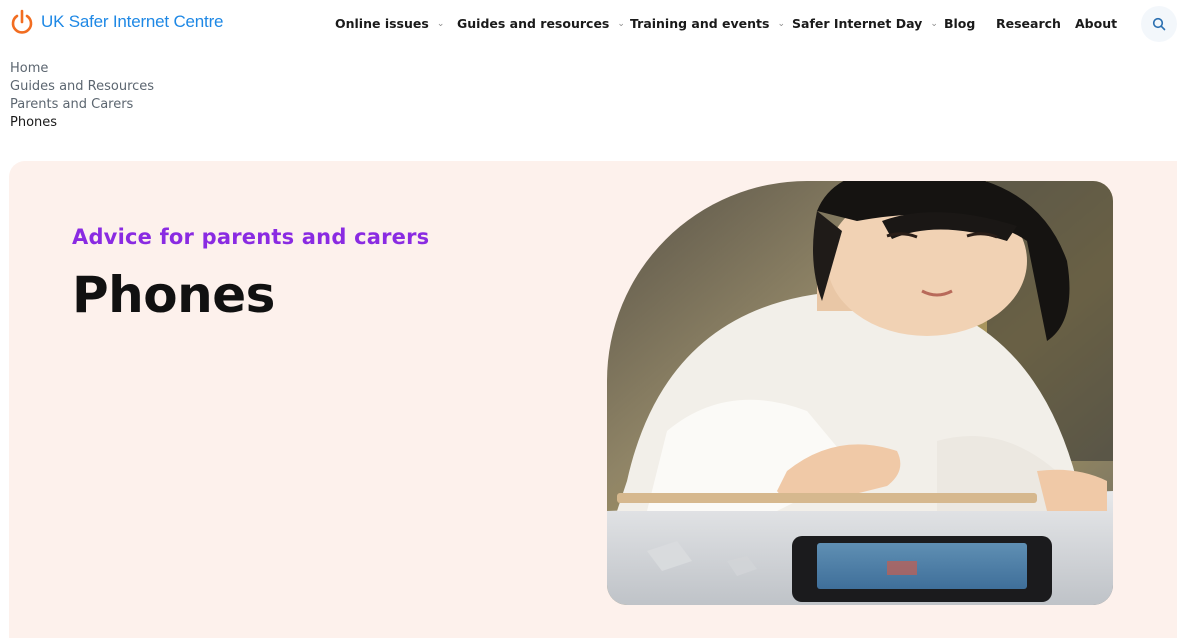 This screenshot has width=1177, height=638. I want to click on breadcrumb-guides-and-resources: Guides and Resources, so click(82, 87).